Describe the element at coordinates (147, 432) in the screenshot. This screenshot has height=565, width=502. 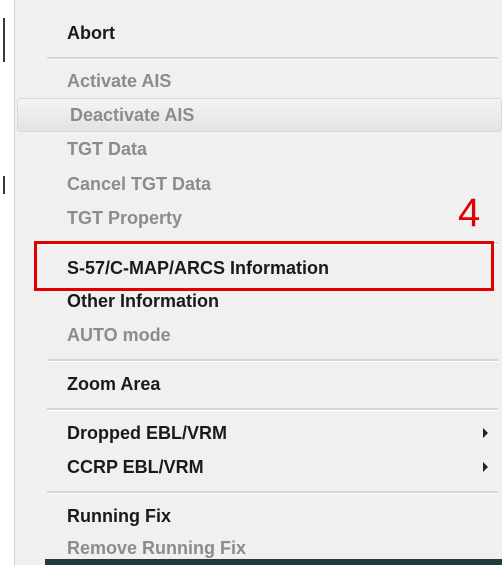
I see `menu-item-label: Dropped EBL/VRM` at that location.